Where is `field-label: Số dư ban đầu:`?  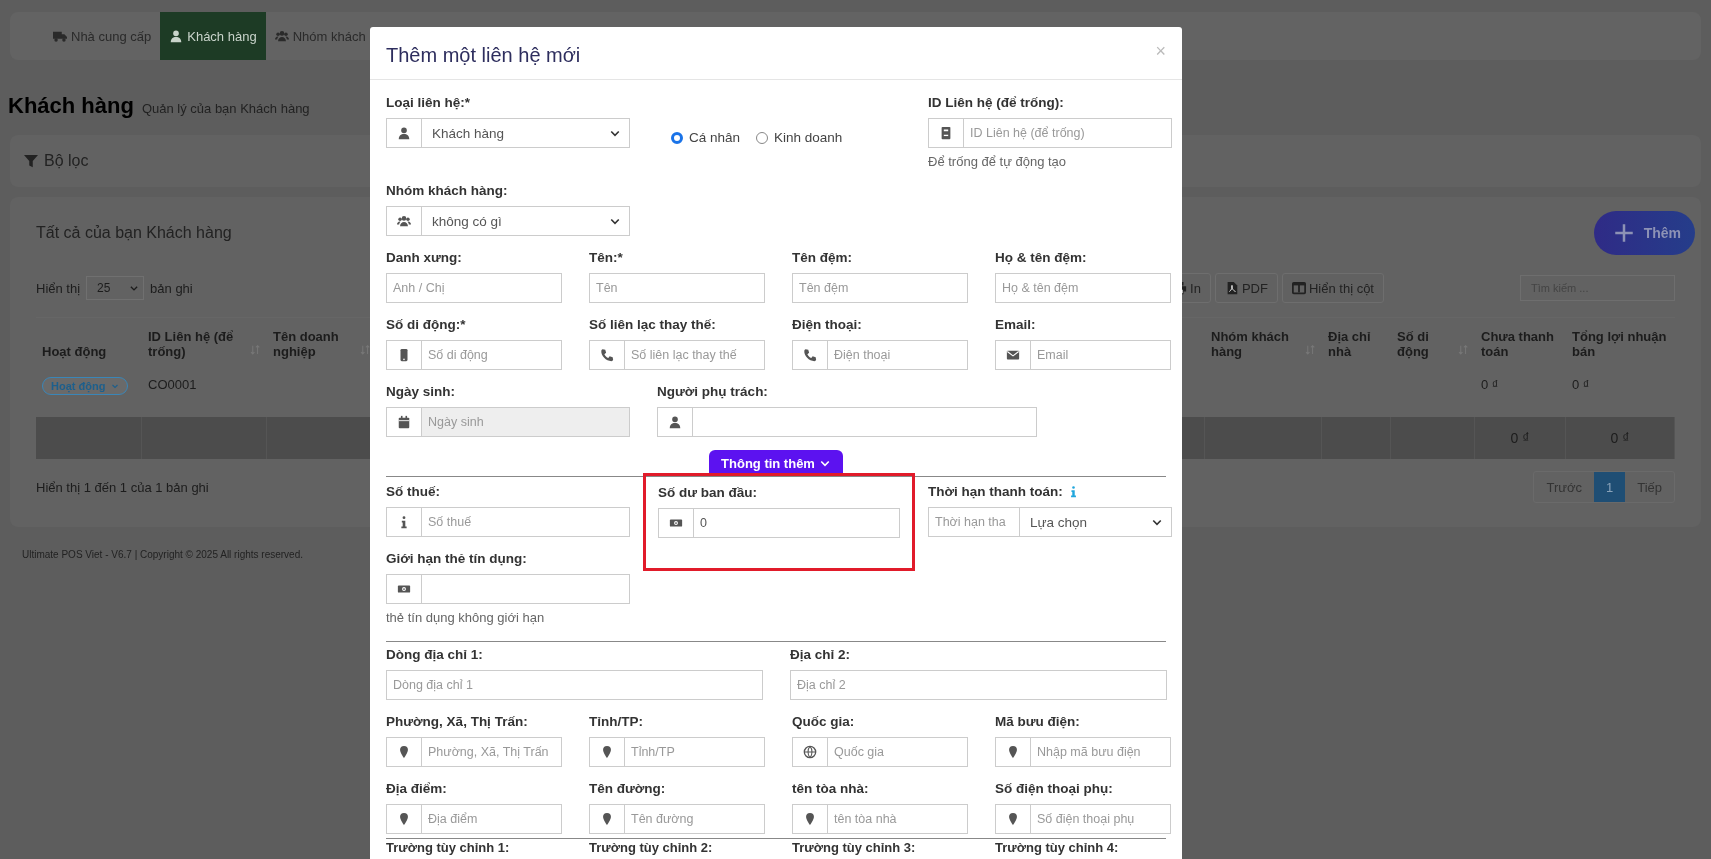
field-label: Số dư ban đầu: is located at coordinates (708, 493).